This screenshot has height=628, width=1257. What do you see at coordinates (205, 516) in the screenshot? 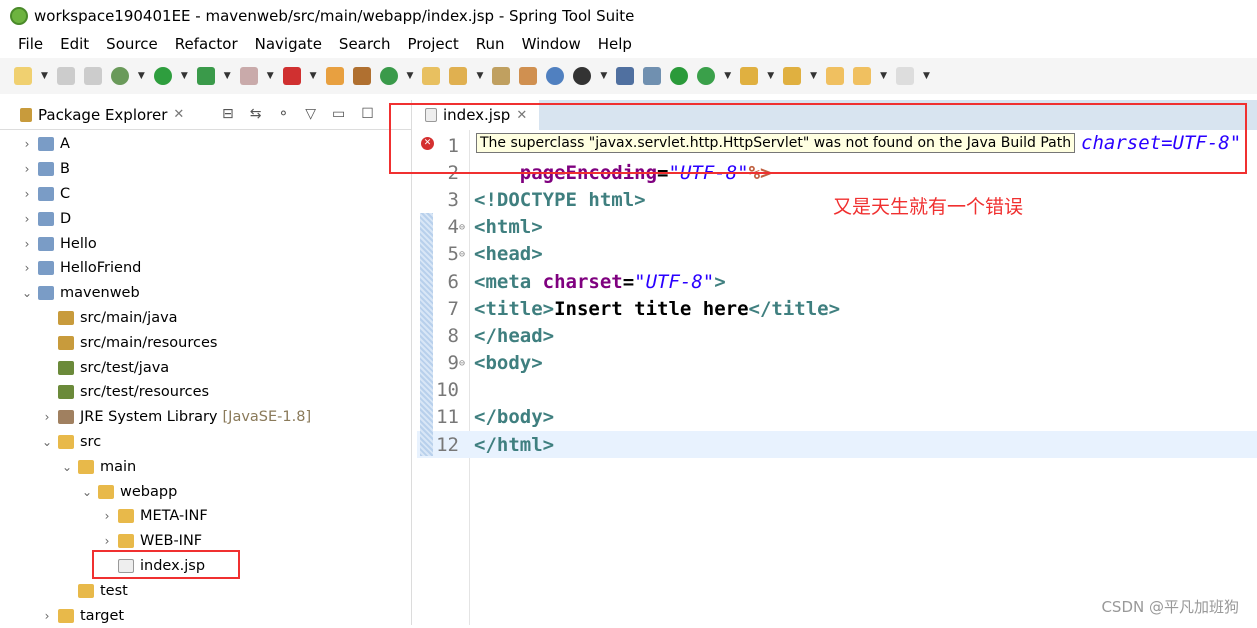
I see `tree-item: › META-INF` at bounding box center [205, 516].